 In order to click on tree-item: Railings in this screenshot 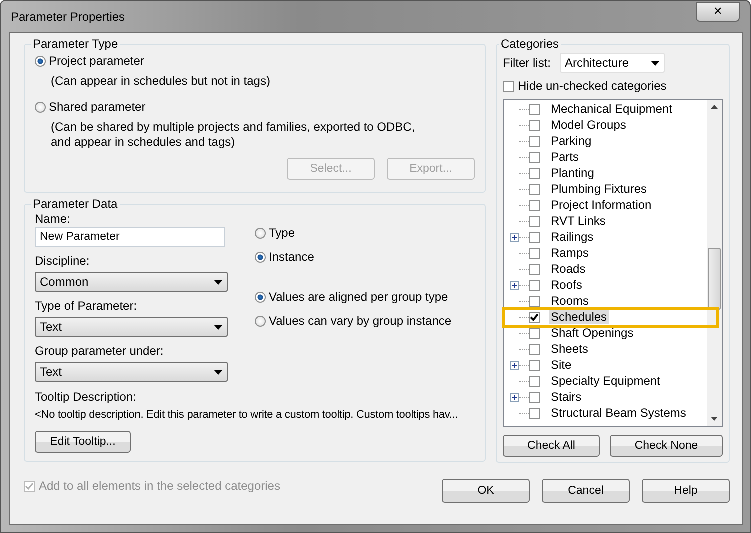, I will do `click(605, 237)`.